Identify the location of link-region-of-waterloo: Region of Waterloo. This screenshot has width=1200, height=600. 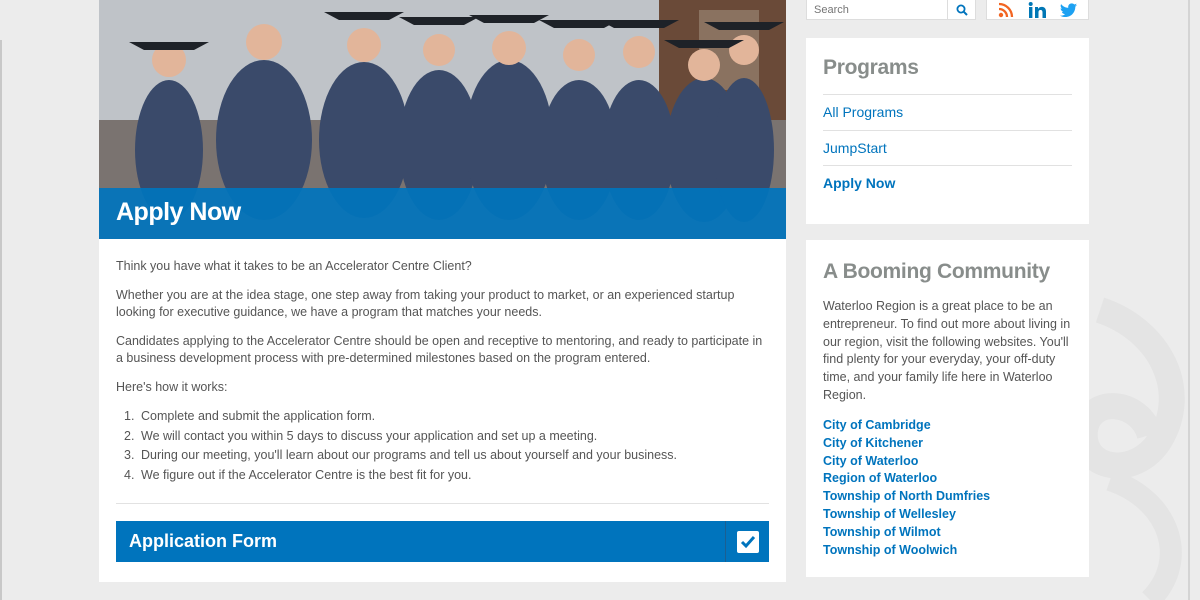
(950, 479).